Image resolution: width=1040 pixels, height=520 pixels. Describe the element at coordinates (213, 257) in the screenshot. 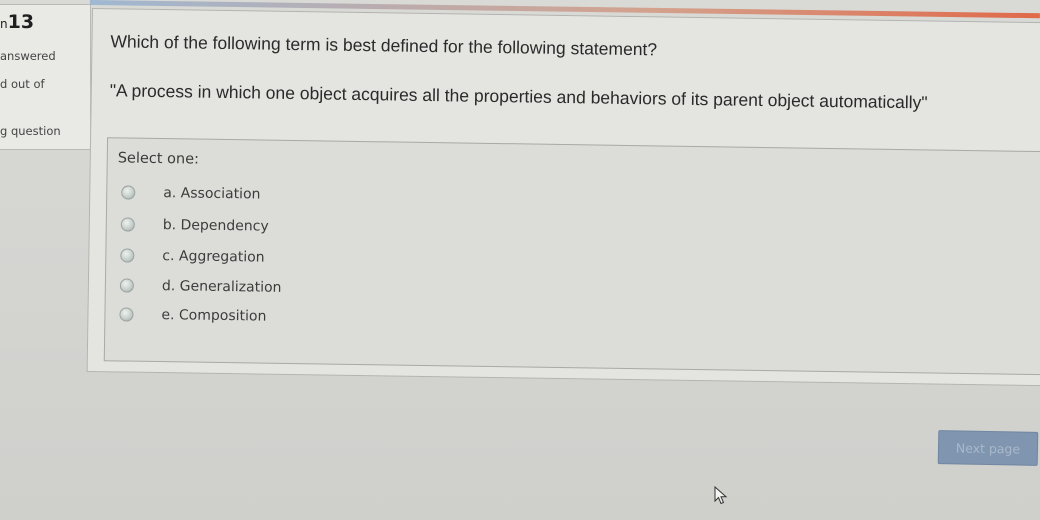

I see `option-label: c. Aggregation` at that location.